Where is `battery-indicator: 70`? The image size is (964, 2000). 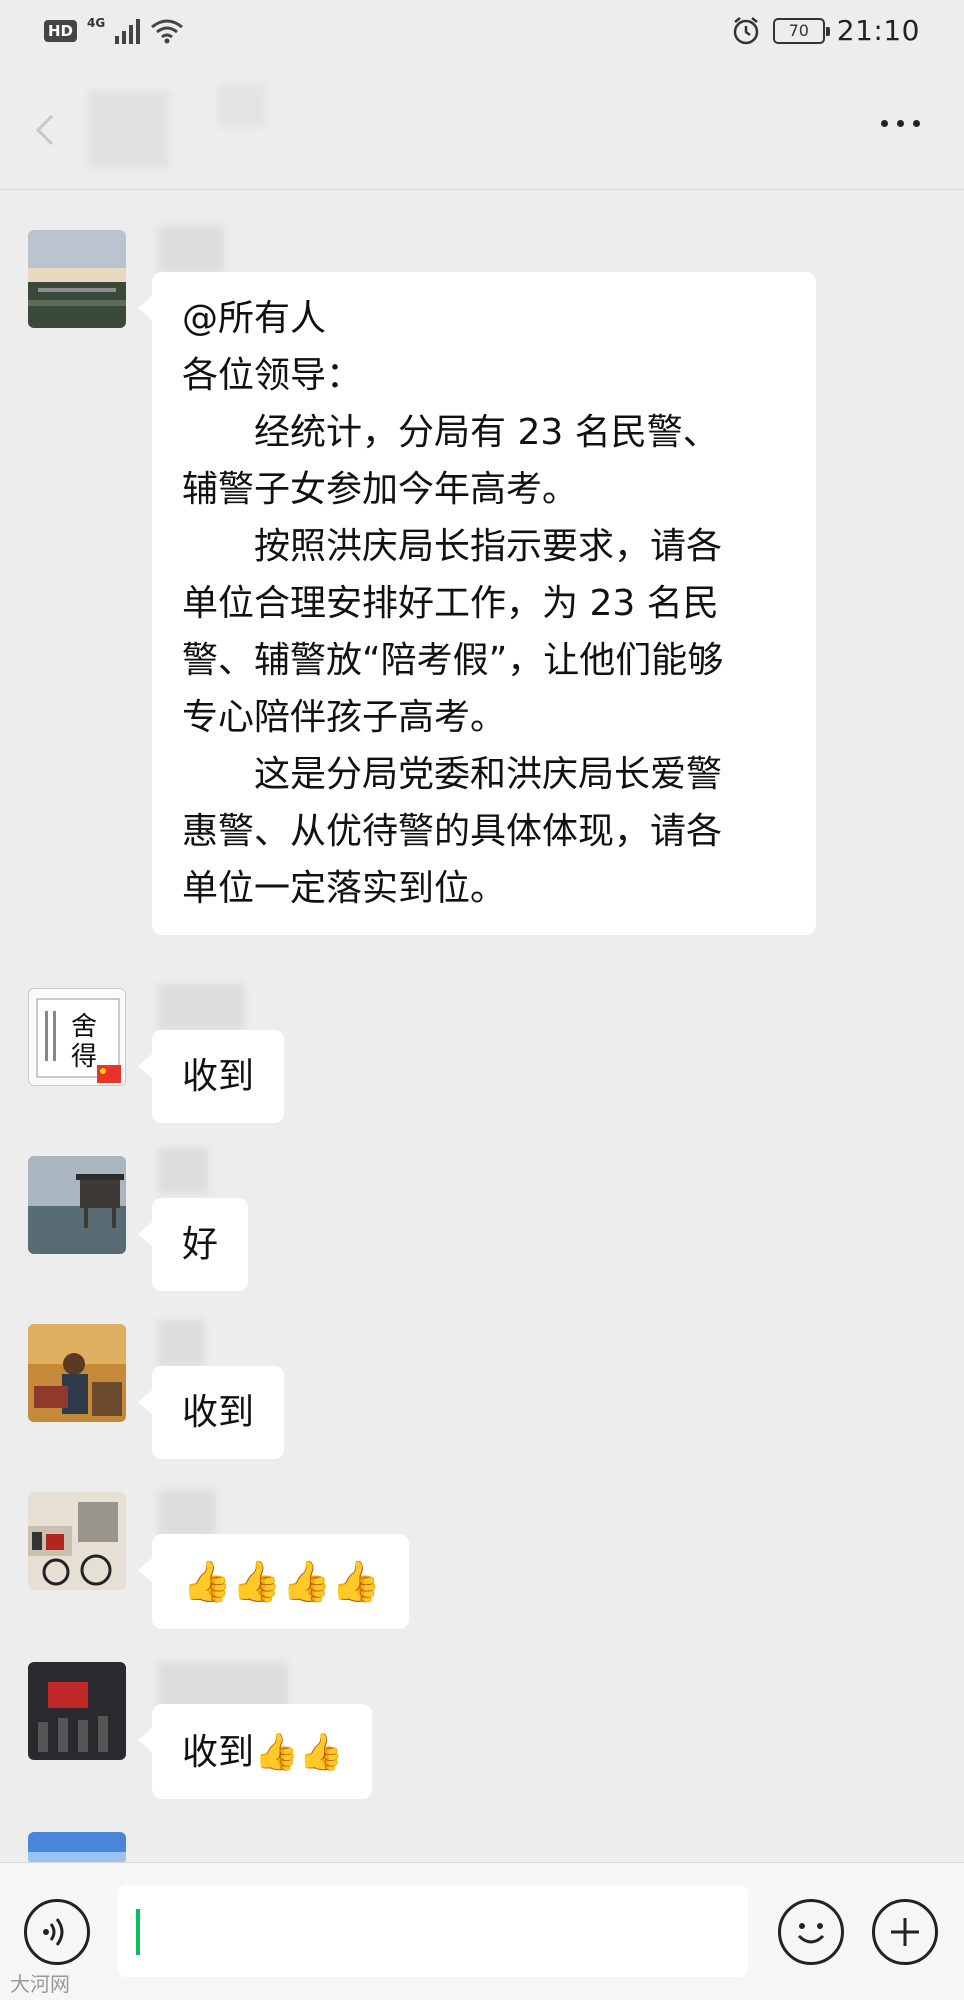
battery-indicator: 70 is located at coordinates (801, 30).